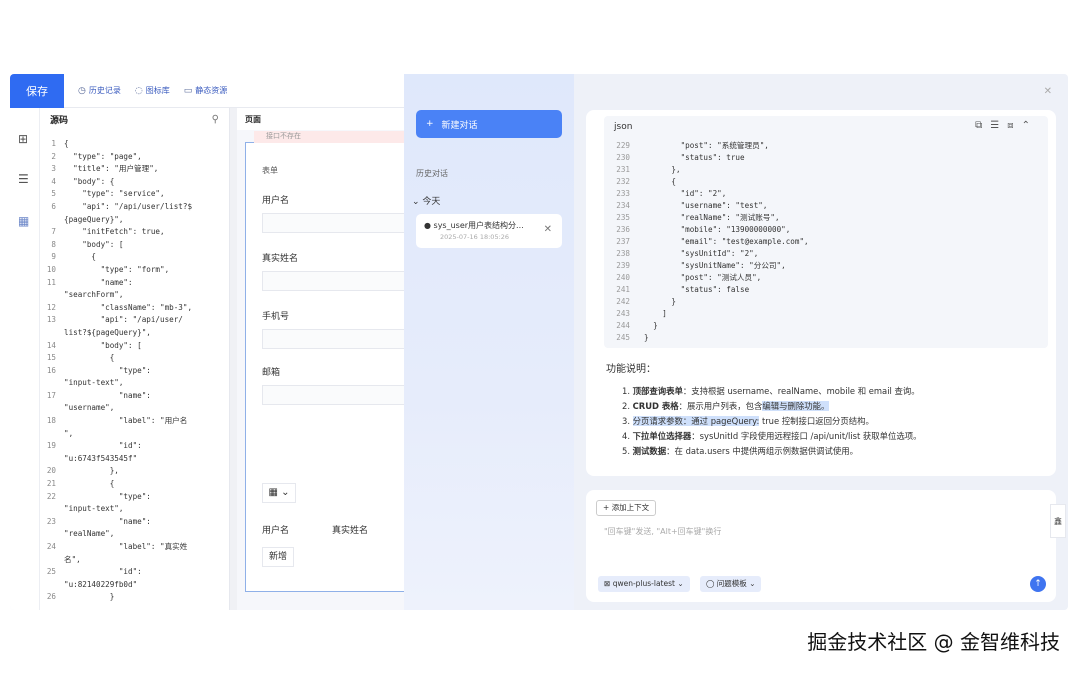 The height and width of the screenshot is (673, 1080). Describe the element at coordinates (1014, 125) in the screenshot. I see `insert-icon: ⧈` at that location.